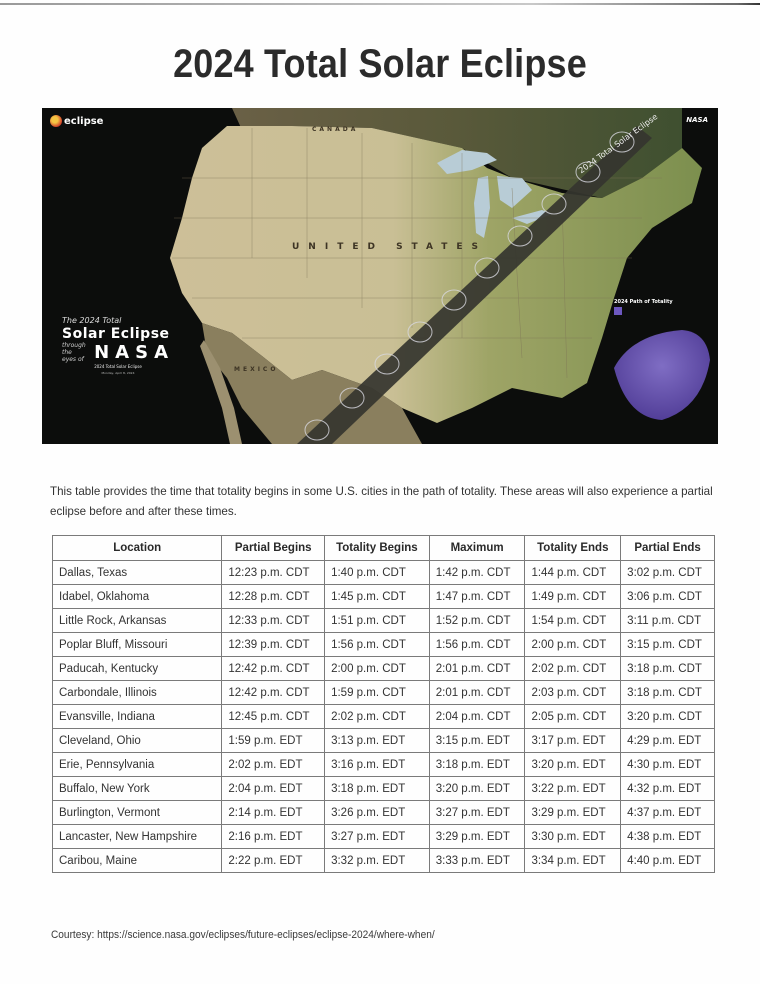 Image resolution: width=760 pixels, height=984 pixels. I want to click on cell-maximum: 3:29 p.m. EDT, so click(477, 836).